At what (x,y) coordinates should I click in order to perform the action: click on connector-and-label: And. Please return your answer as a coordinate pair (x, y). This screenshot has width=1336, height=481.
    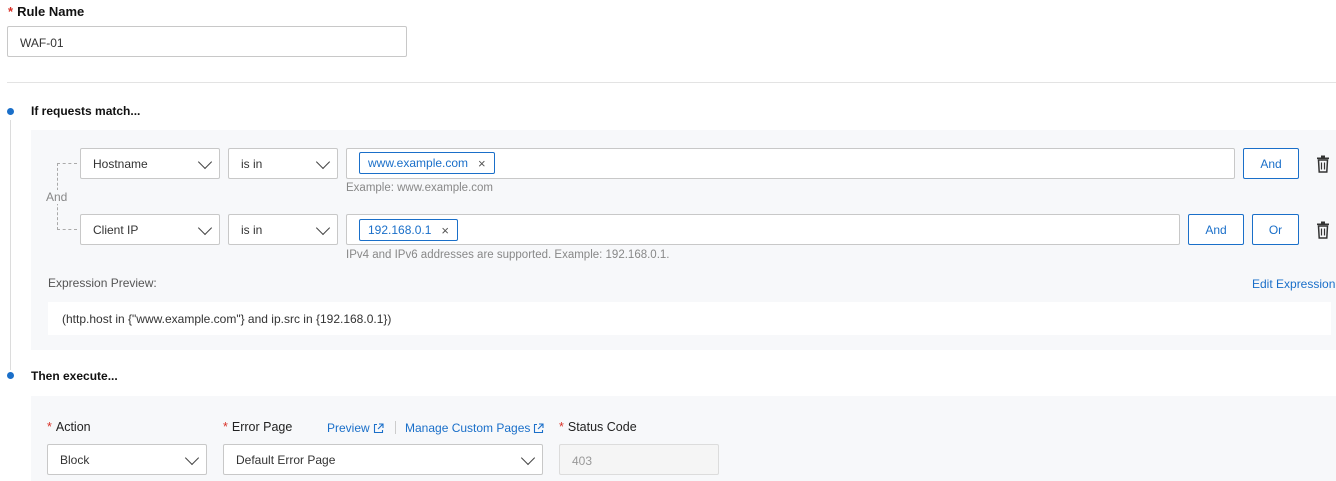
    Looking at the image, I should click on (57, 197).